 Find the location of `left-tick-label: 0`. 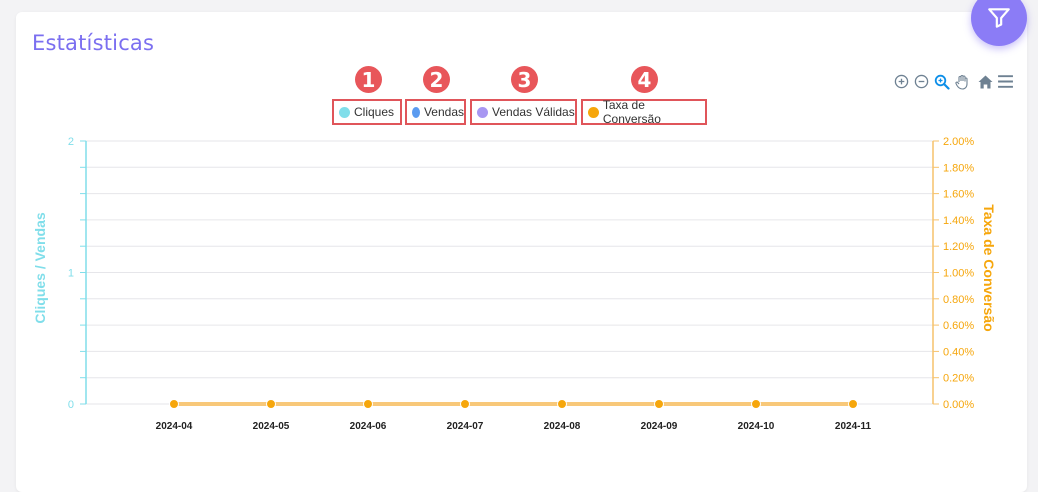

left-tick-label: 0 is located at coordinates (71, 405).